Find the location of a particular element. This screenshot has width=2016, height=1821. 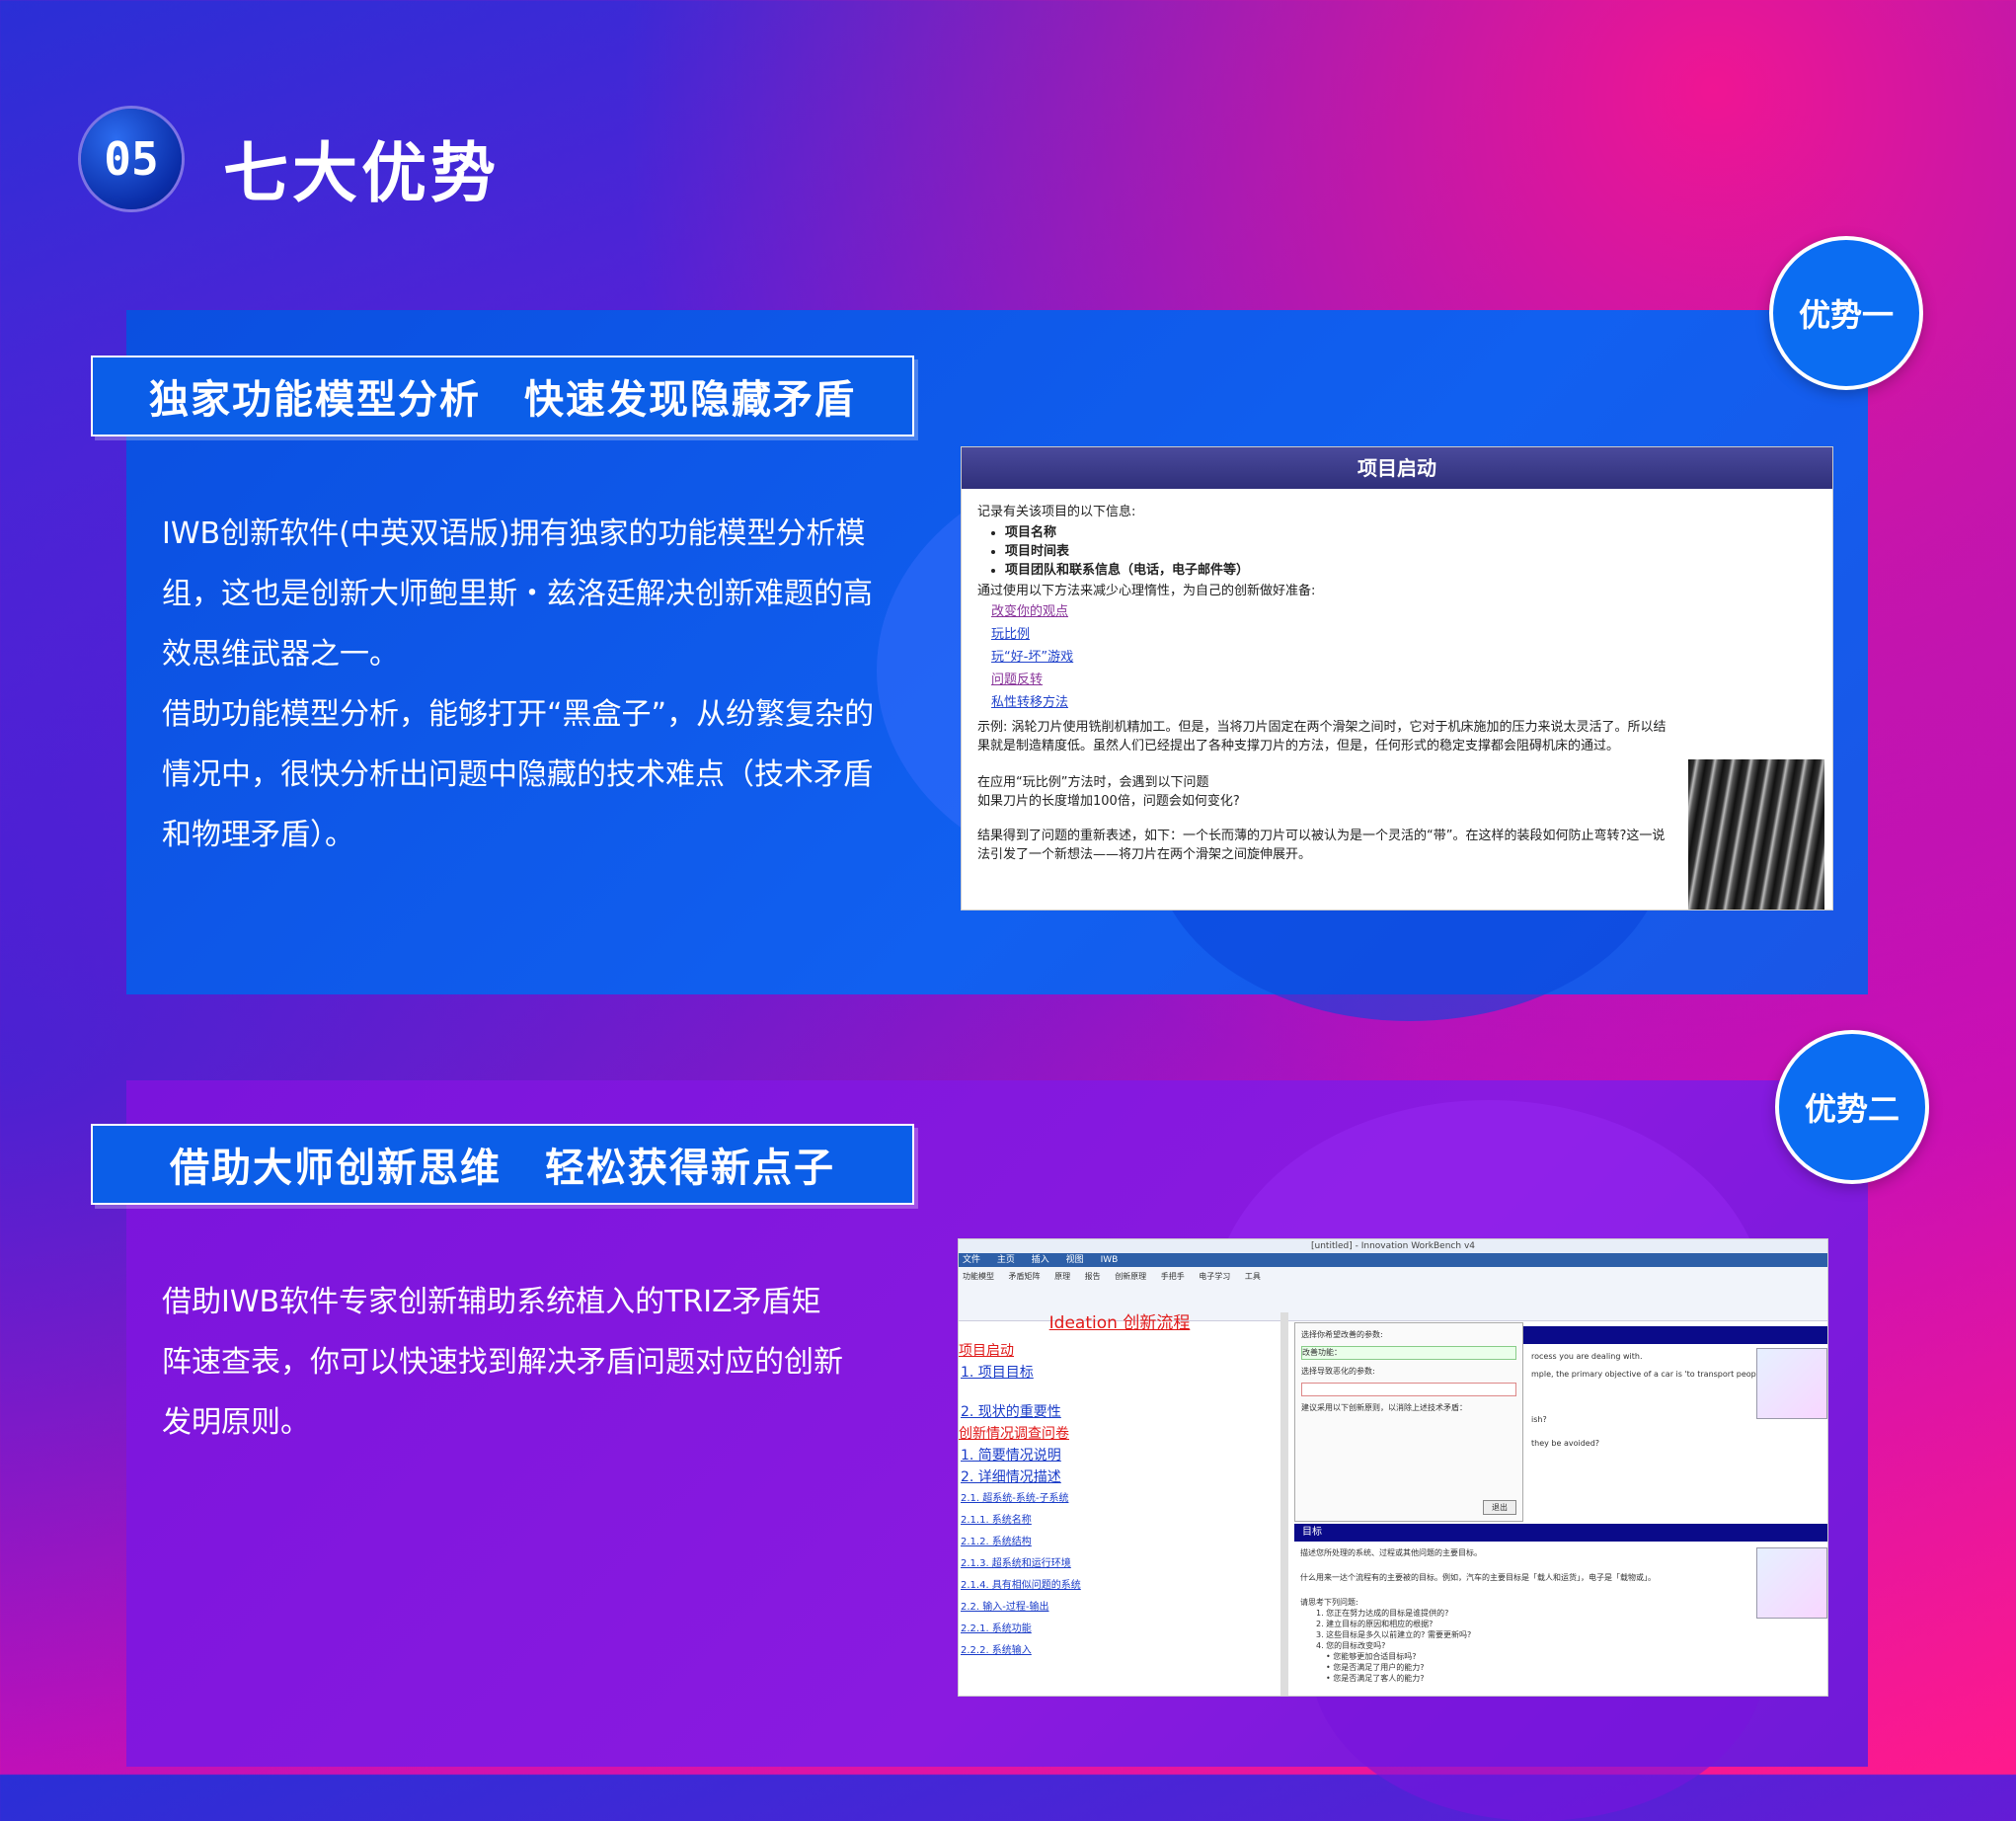

window-title: [untitled] - Innovation WorkBench v4 is located at coordinates (1393, 1246).